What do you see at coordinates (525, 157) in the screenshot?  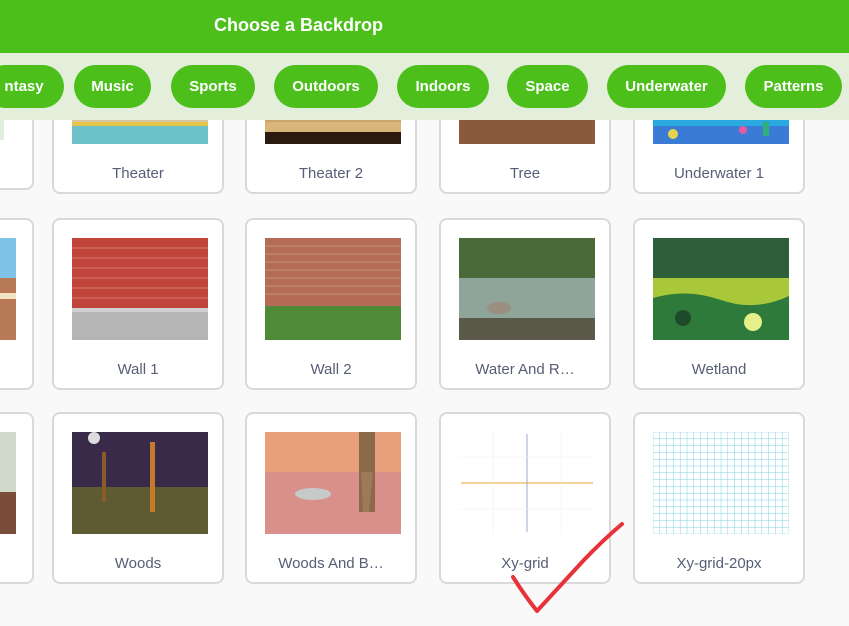 I see `backdrop-card-tree: Tree` at bounding box center [525, 157].